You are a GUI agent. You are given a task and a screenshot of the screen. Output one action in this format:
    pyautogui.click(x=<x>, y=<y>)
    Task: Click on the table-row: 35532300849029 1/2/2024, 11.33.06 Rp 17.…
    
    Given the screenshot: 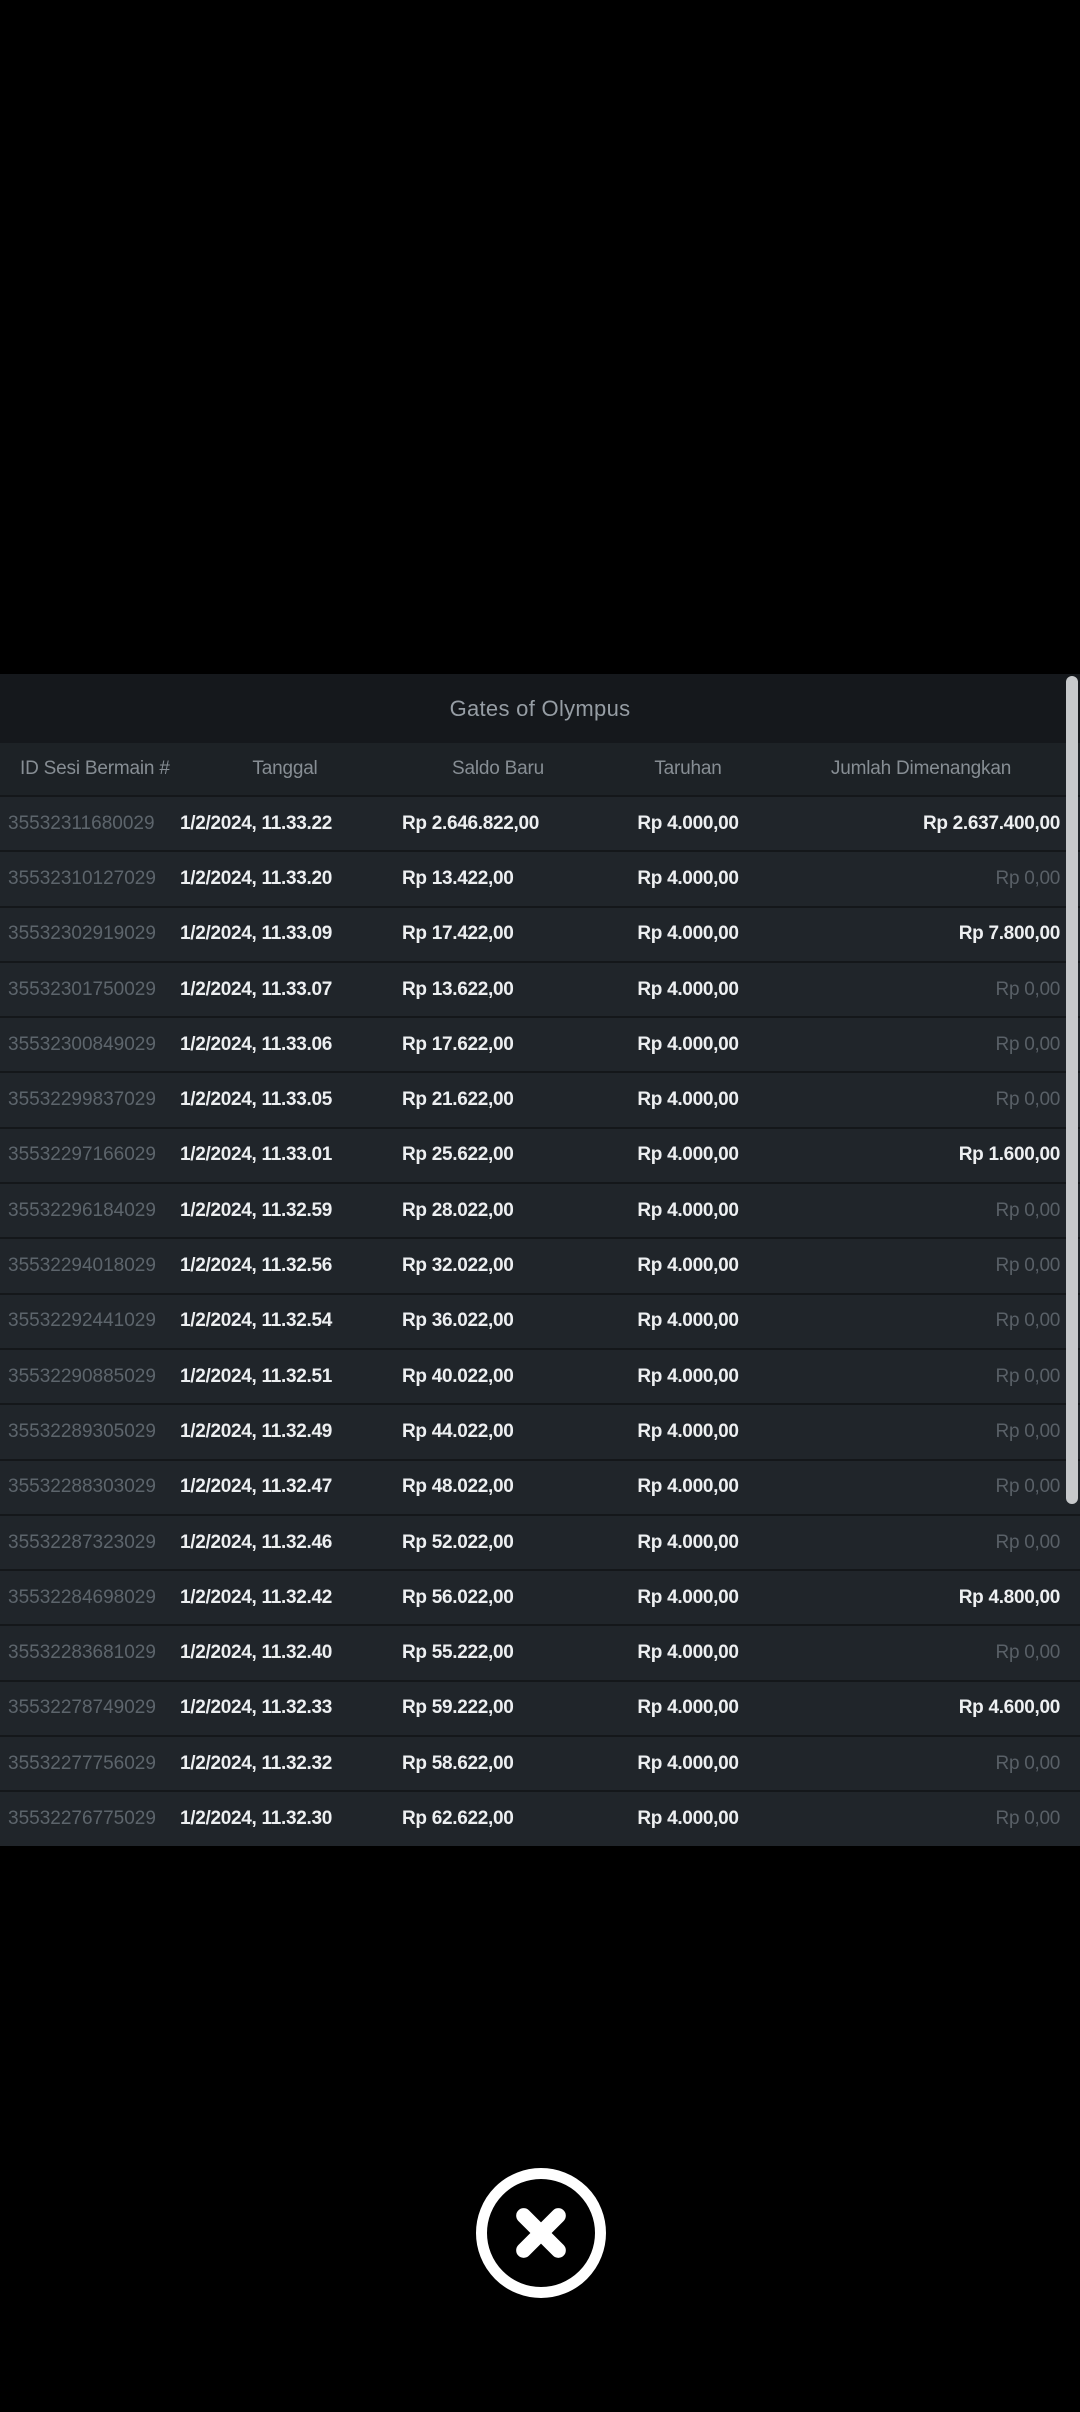 What is the action you would take?
    pyautogui.click(x=540, y=1044)
    